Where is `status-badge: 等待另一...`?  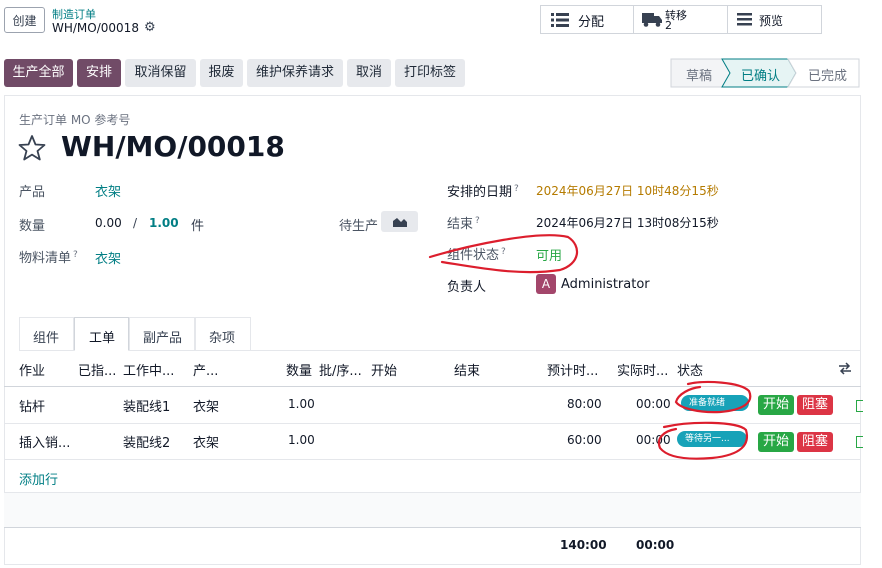
status-badge: 等待另一... is located at coordinates (712, 439).